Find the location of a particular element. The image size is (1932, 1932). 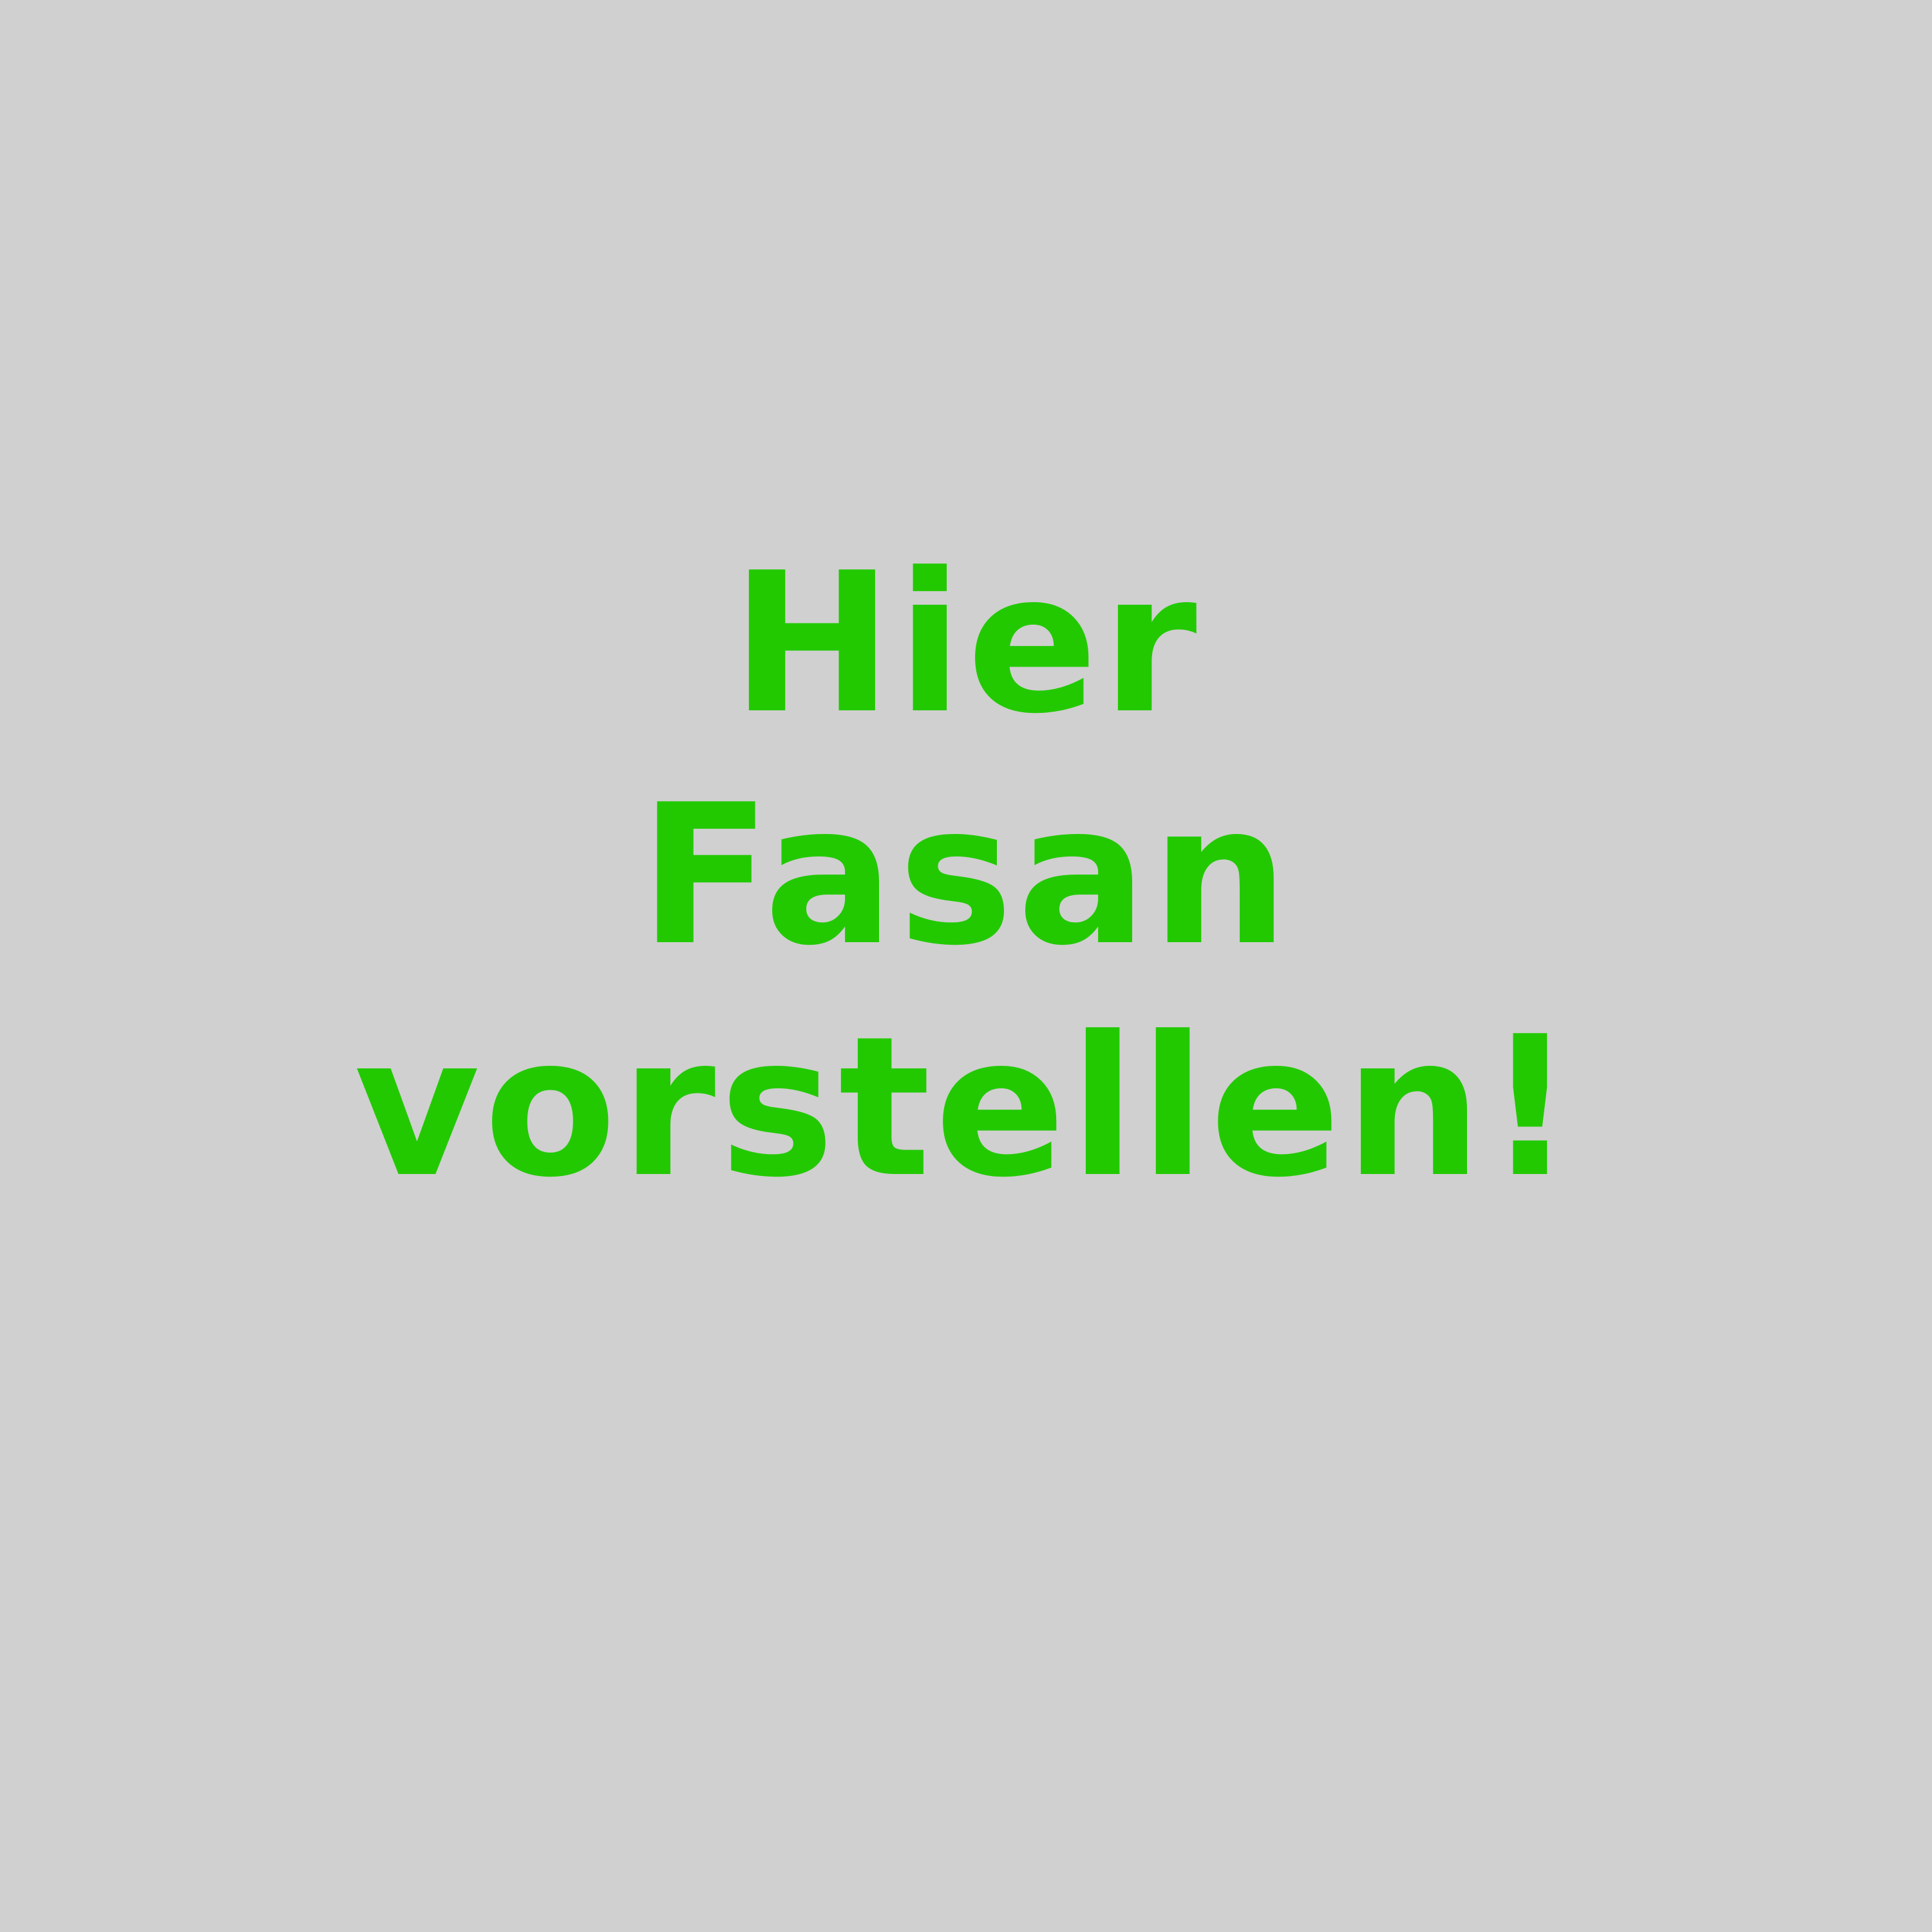

headline-line-2: Fasan is located at coordinates (966, 876).